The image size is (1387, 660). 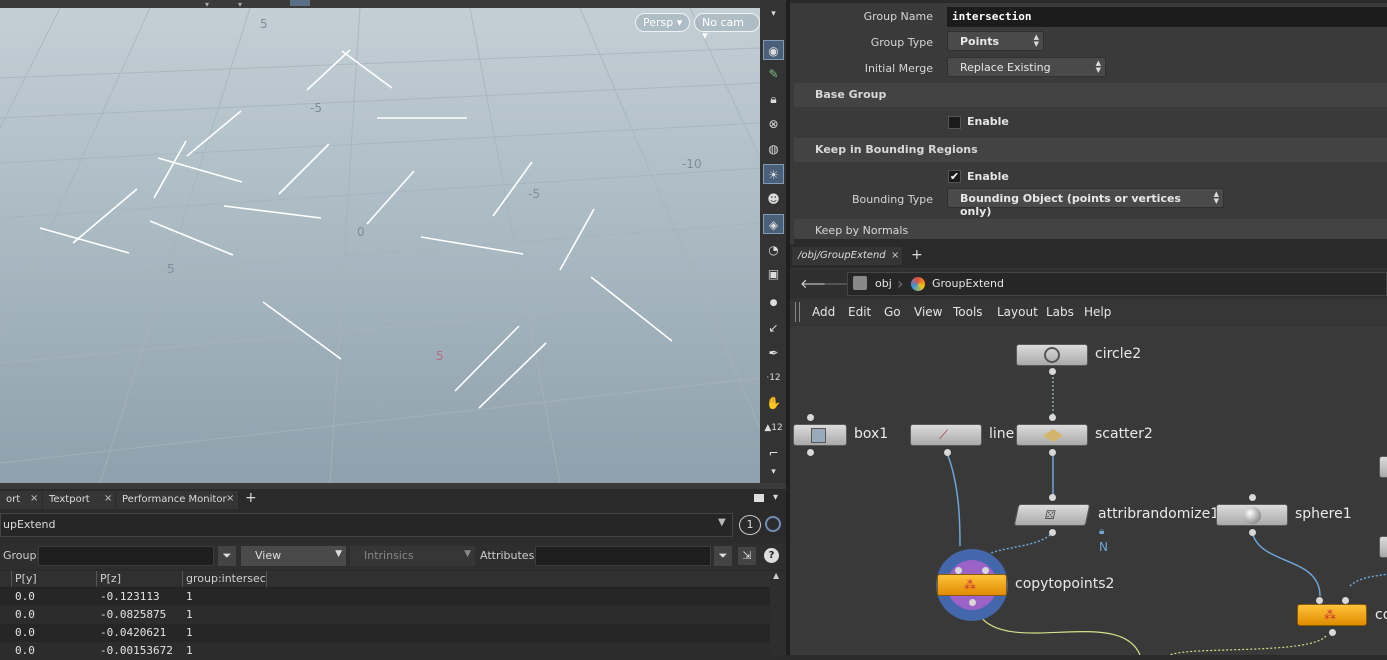 I want to click on node-copy-partial: ⁂, so click(x=1332, y=615).